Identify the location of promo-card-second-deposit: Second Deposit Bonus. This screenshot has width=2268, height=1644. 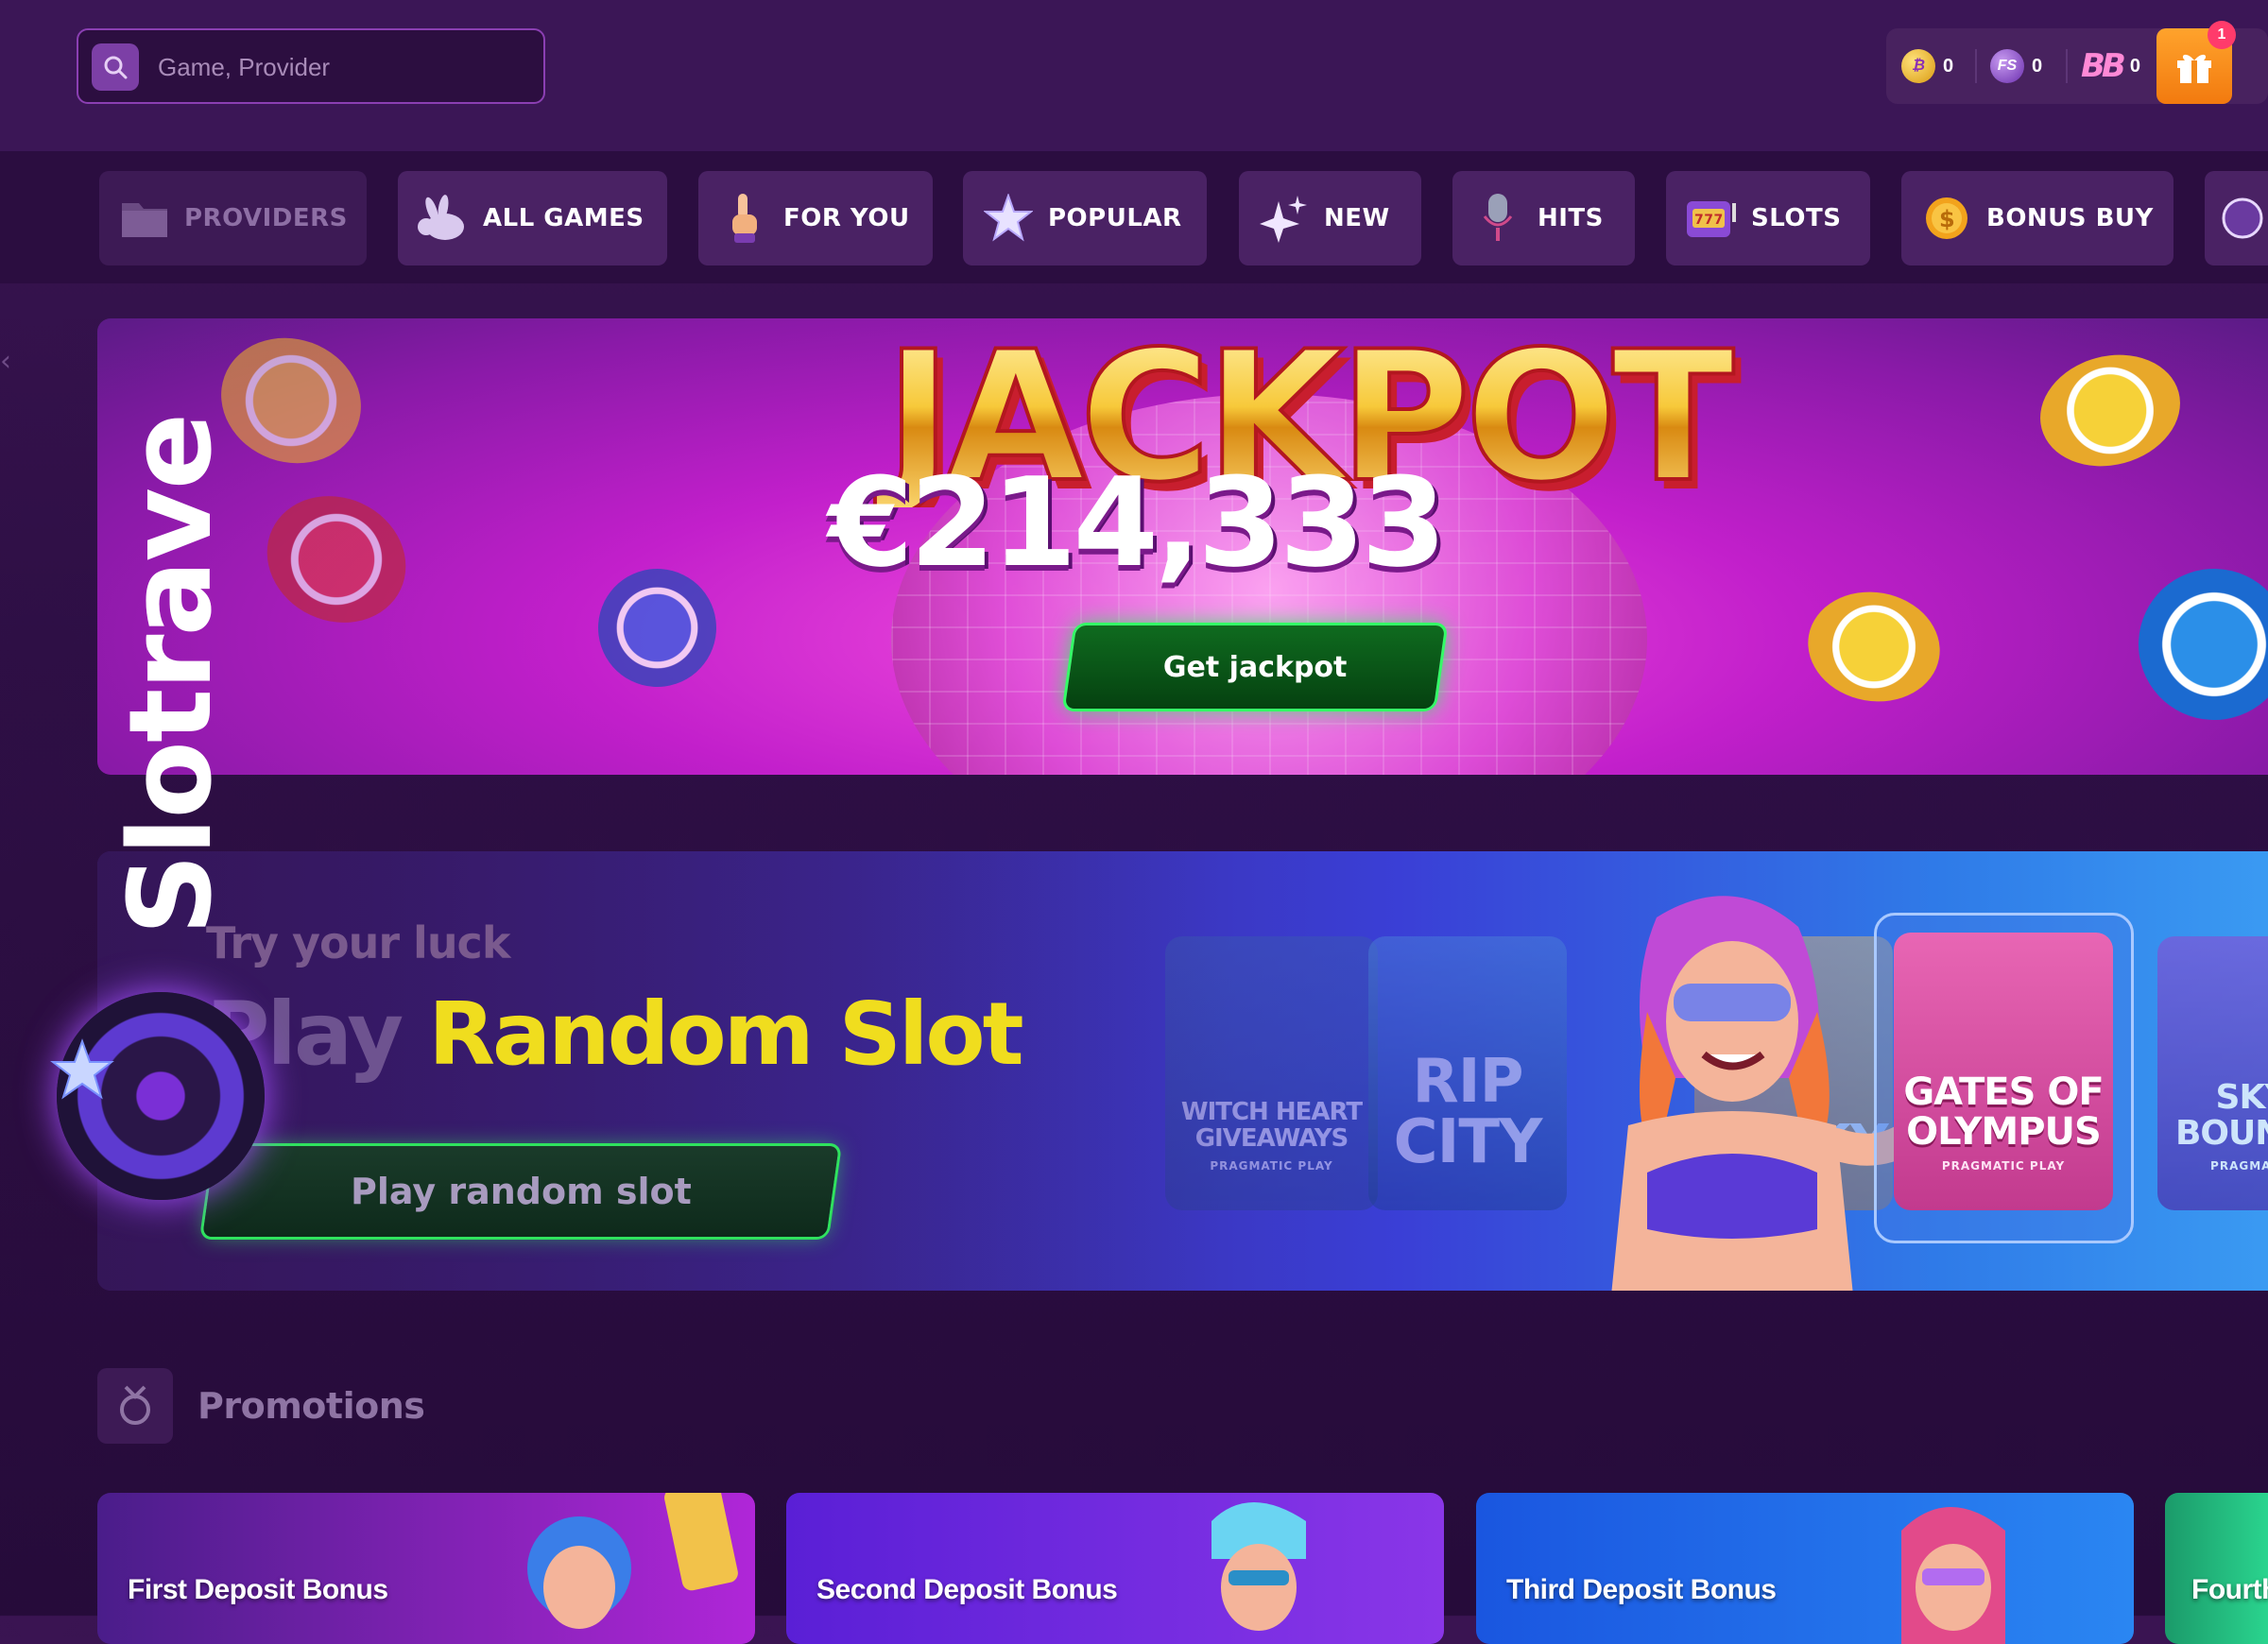
(1115, 1568).